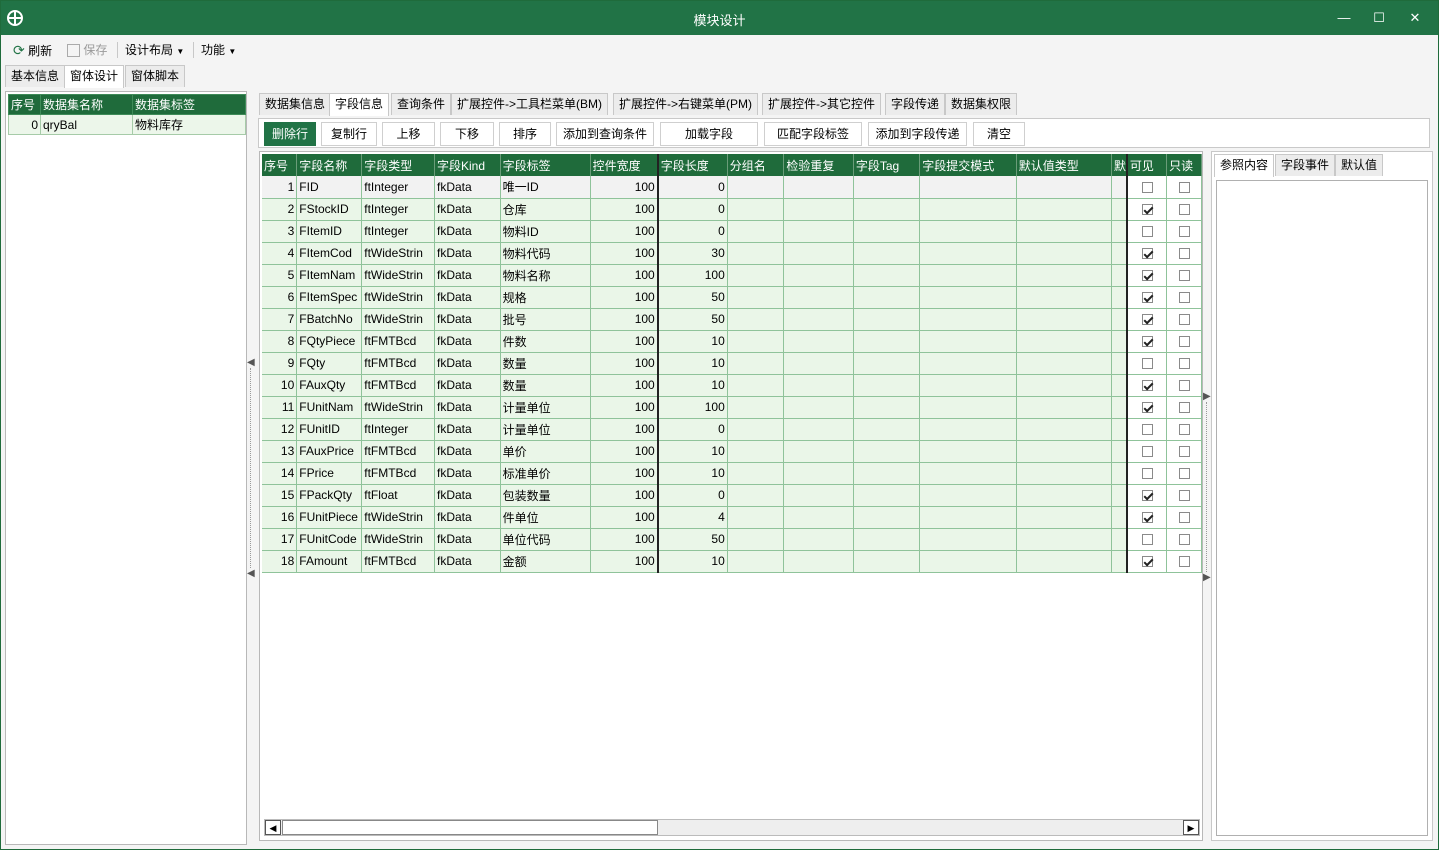  What do you see at coordinates (329, 231) in the screenshot?
I see `field-name: FItemID` at bounding box center [329, 231].